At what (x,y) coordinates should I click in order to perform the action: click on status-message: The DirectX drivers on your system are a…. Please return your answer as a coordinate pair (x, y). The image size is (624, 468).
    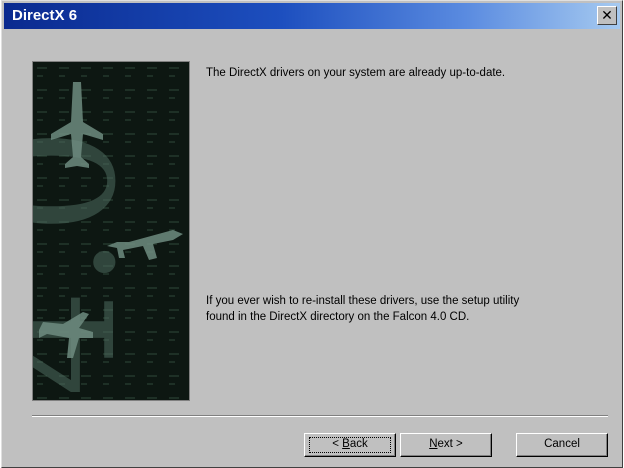
    Looking at the image, I should click on (356, 73).